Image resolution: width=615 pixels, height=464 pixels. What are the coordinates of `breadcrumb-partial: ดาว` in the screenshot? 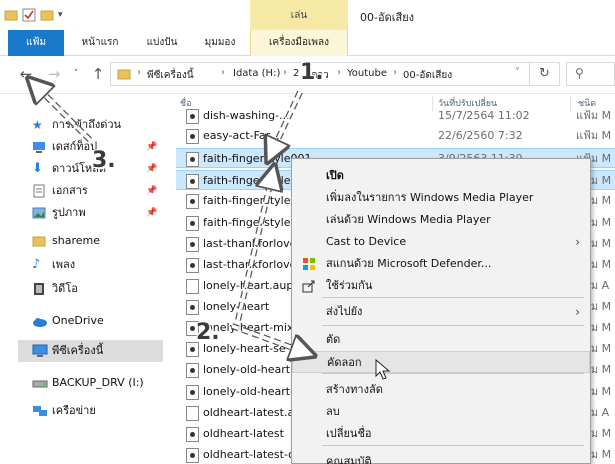 It's located at (320, 75).